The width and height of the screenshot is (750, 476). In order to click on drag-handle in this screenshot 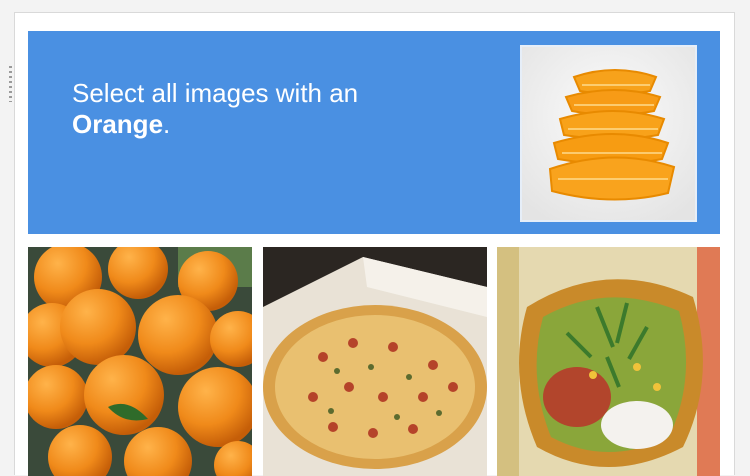, I will do `click(10, 84)`.